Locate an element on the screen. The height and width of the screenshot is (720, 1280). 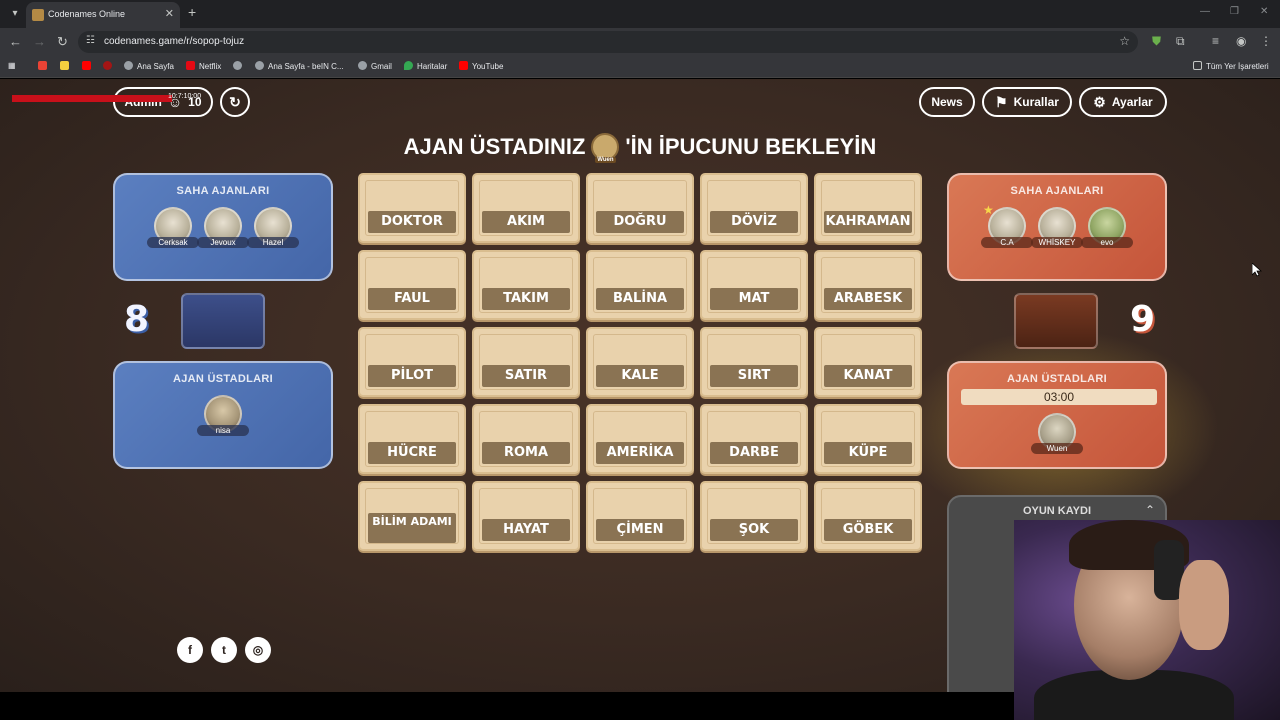
all-bookmarks: Tüm Yer İşaretleri is located at coordinates (1231, 66).